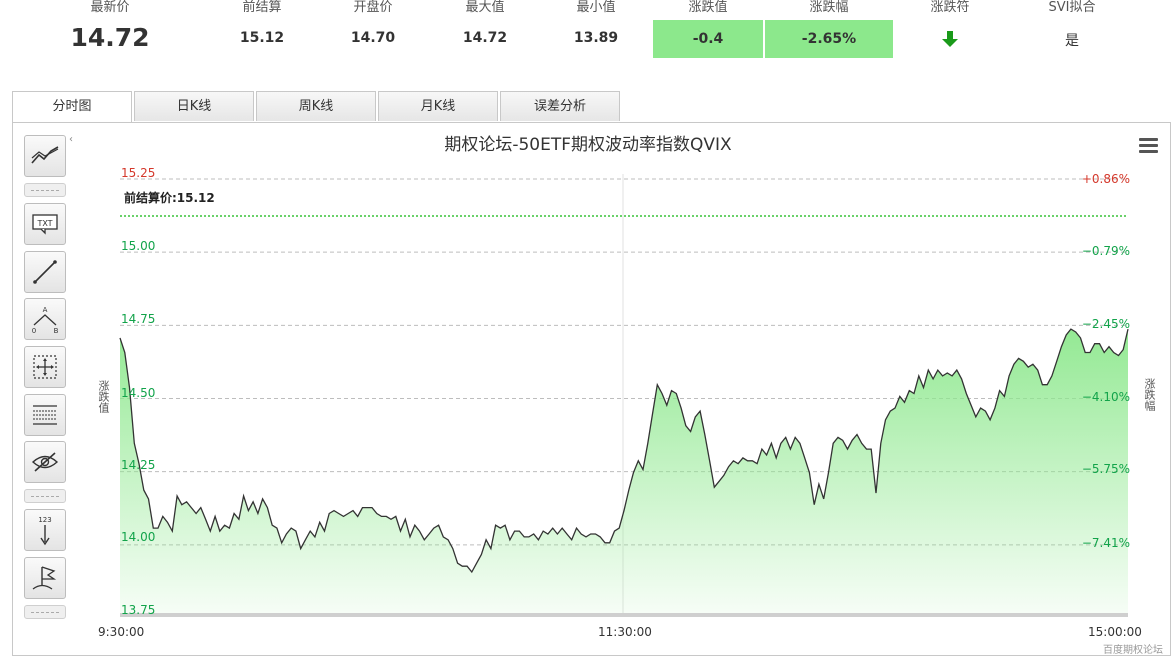  I want to click on y2-tick-label: −5.75%, so click(1105, 469).